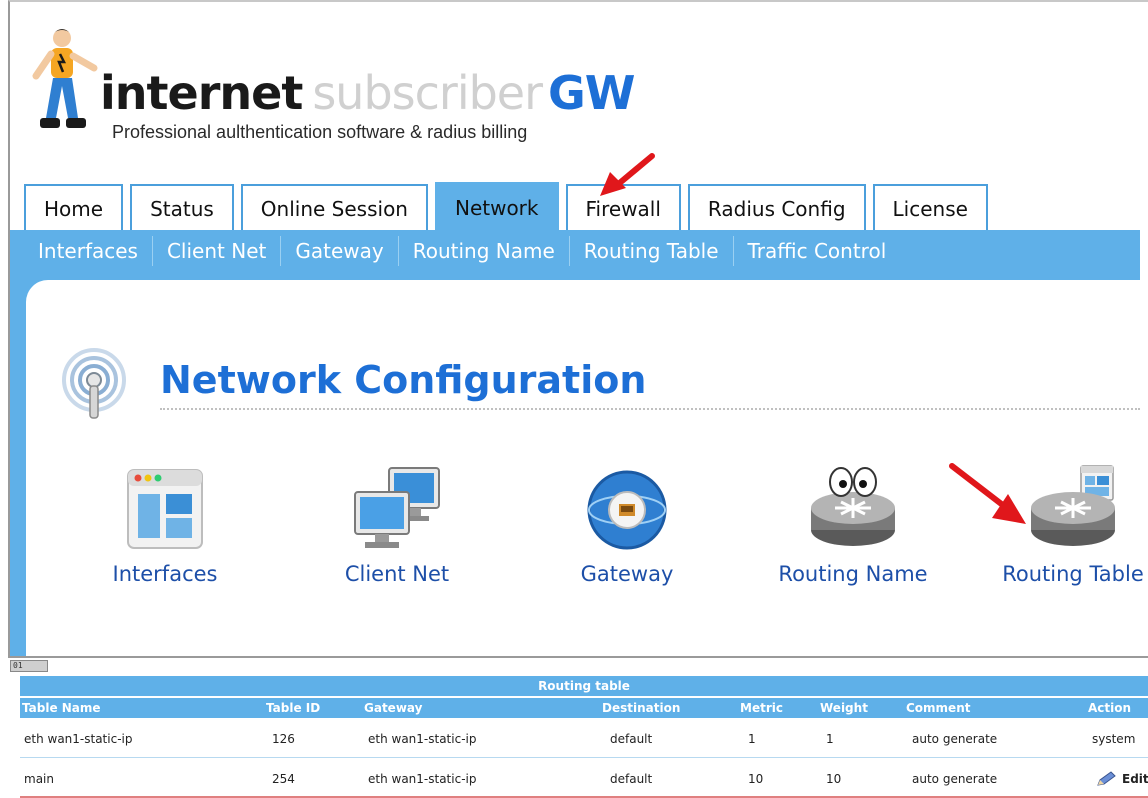  I want to click on antenna-icon, so click(94, 383).